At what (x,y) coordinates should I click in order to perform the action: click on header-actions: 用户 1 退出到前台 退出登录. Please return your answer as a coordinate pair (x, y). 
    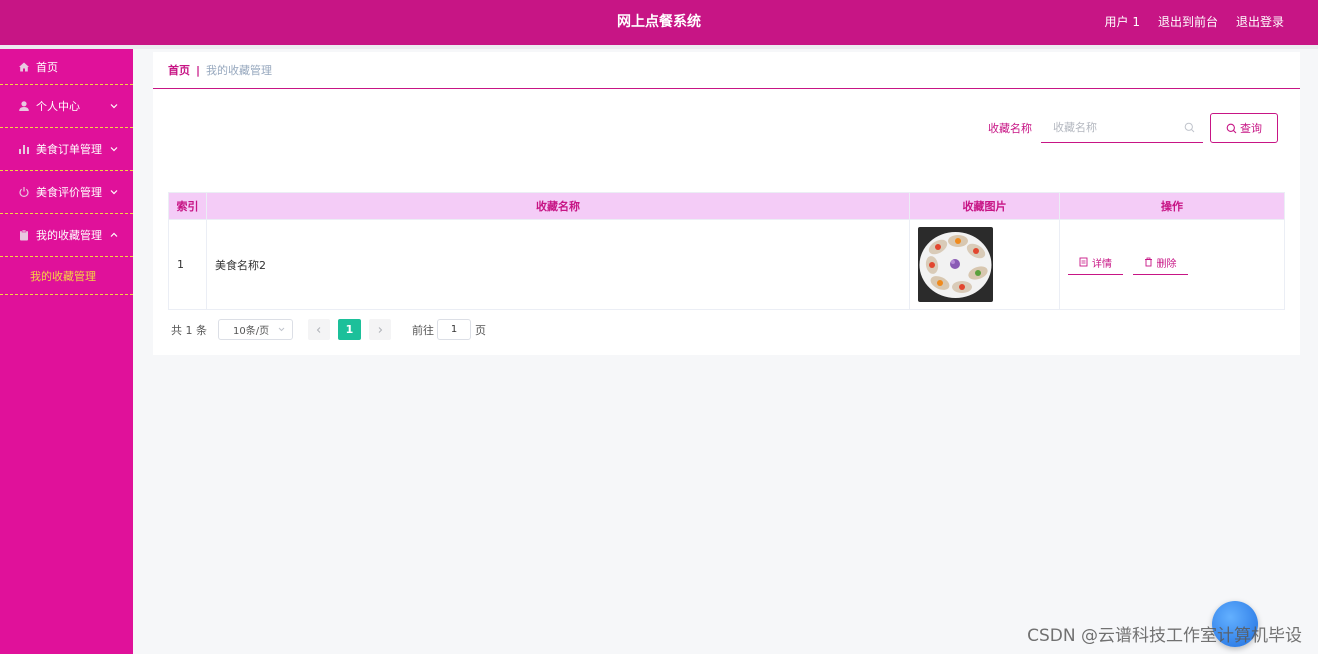
    Looking at the image, I should click on (1194, 22).